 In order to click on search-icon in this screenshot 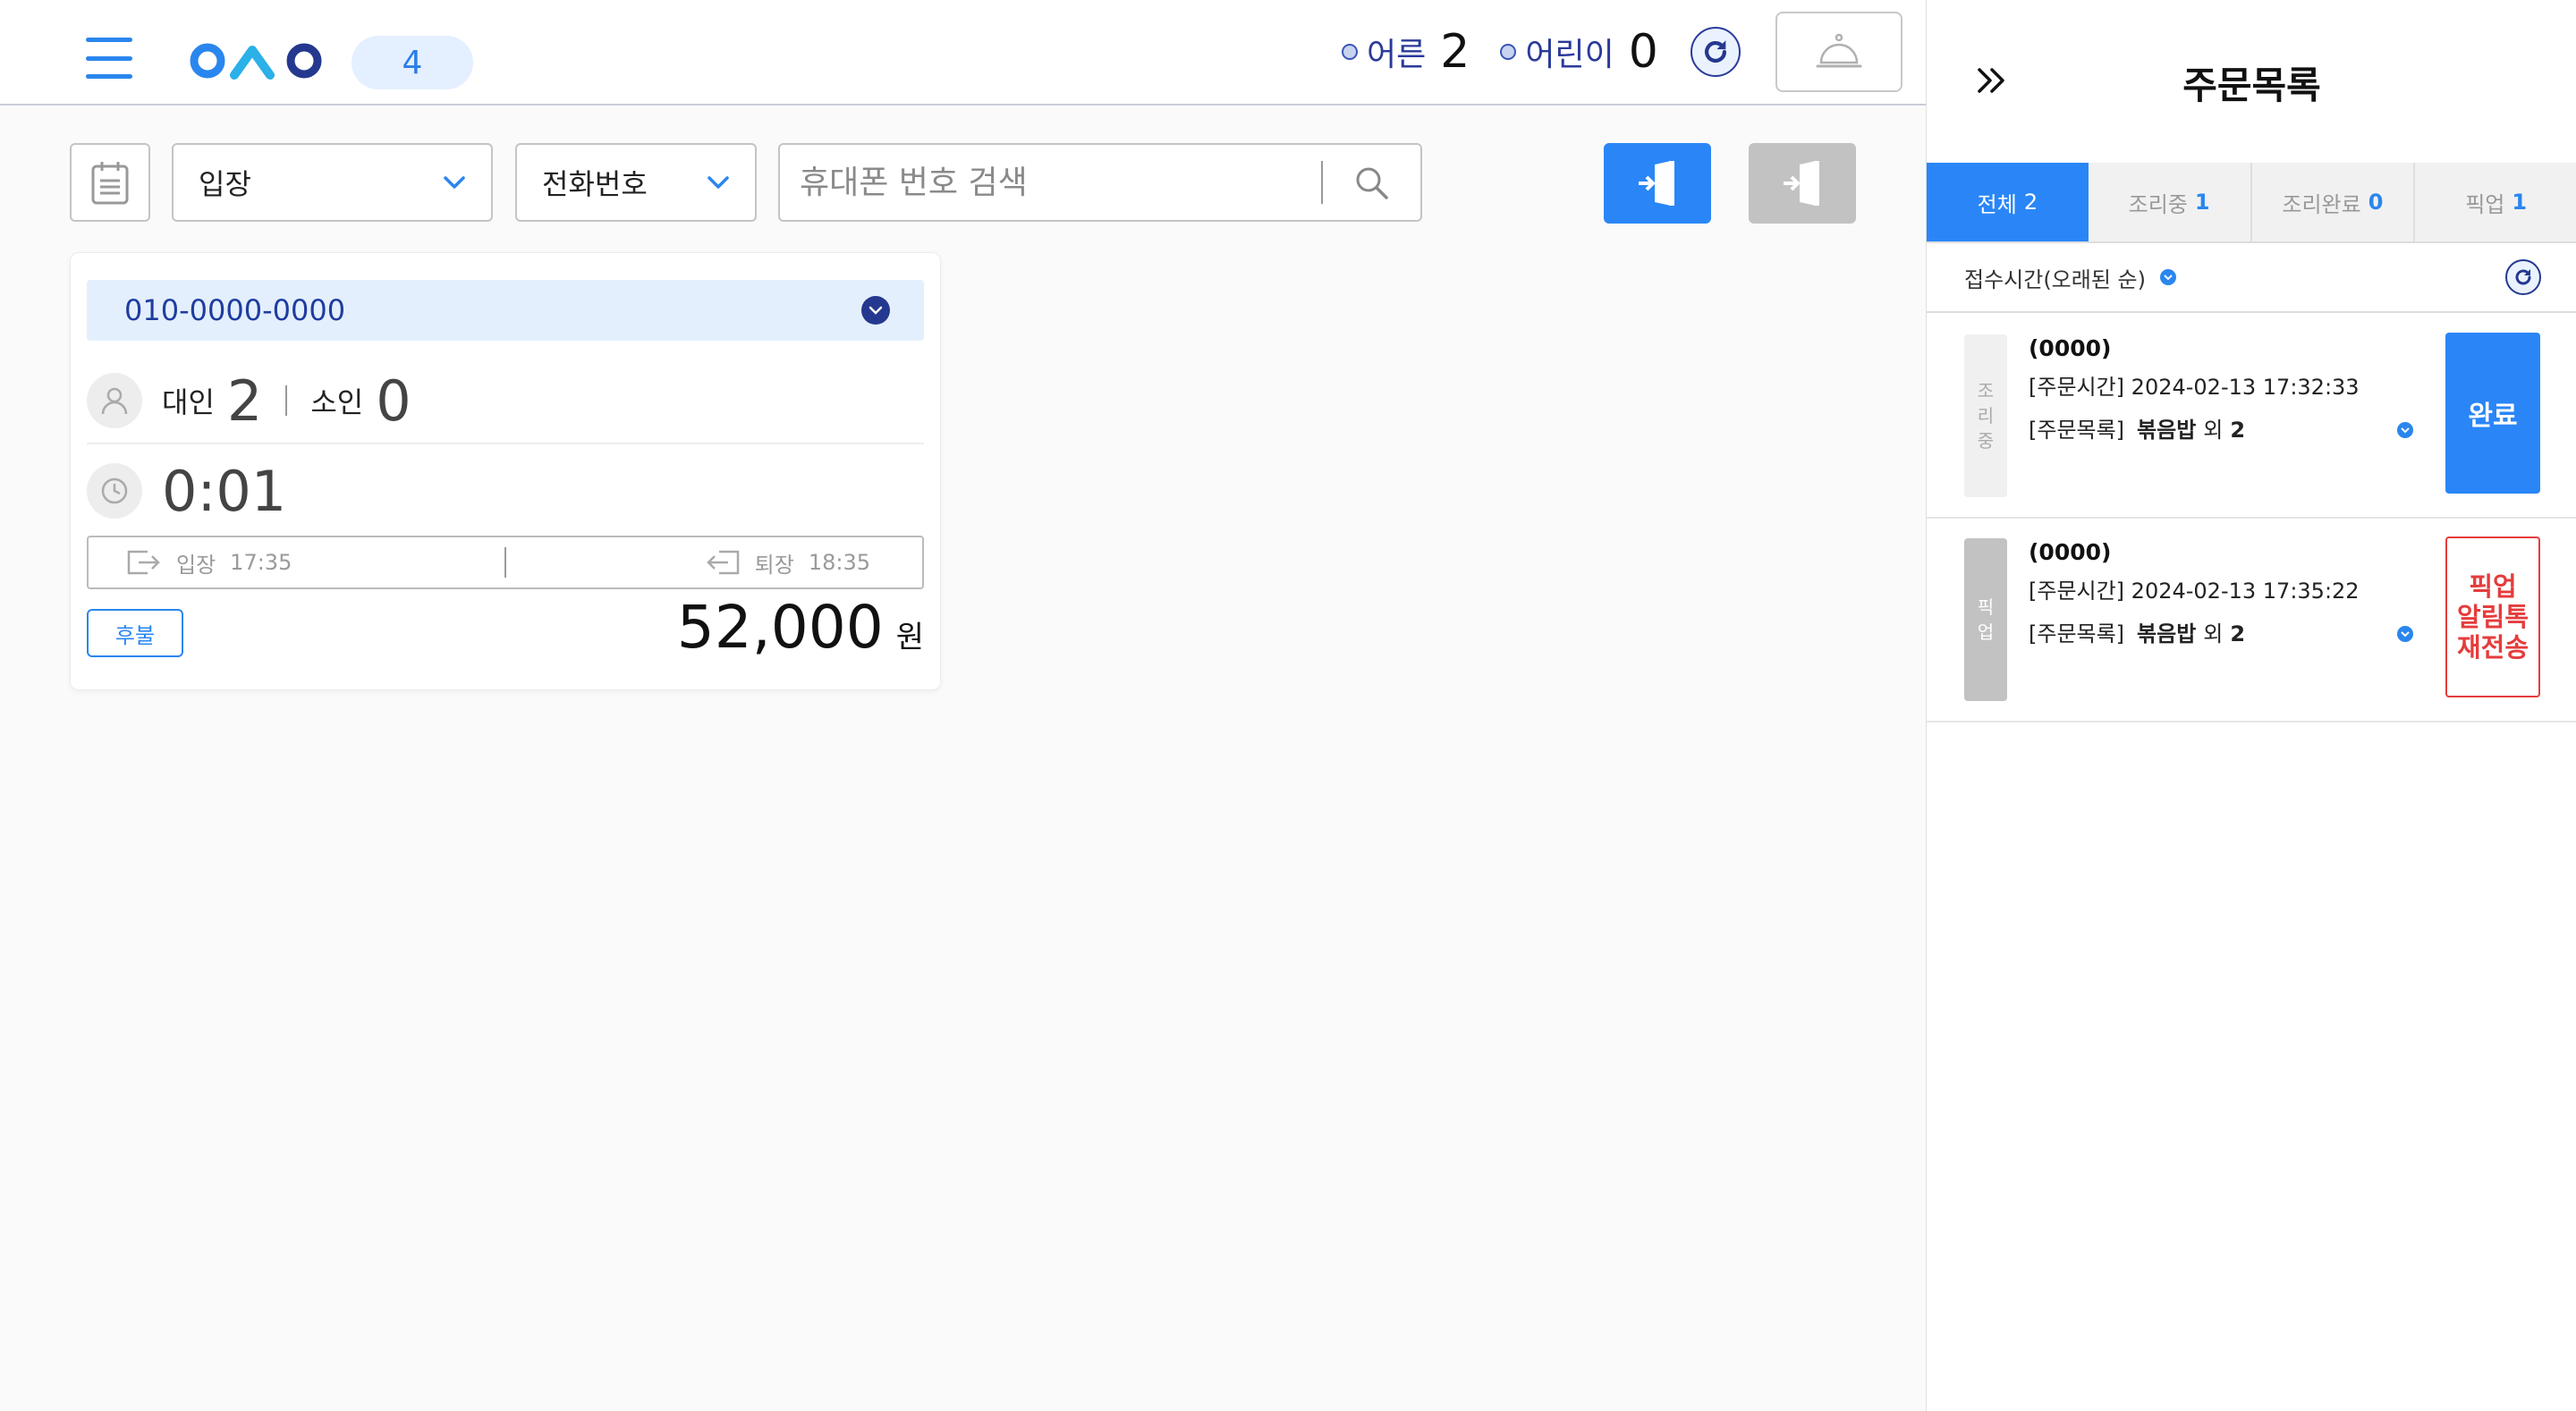, I will do `click(1372, 183)`.